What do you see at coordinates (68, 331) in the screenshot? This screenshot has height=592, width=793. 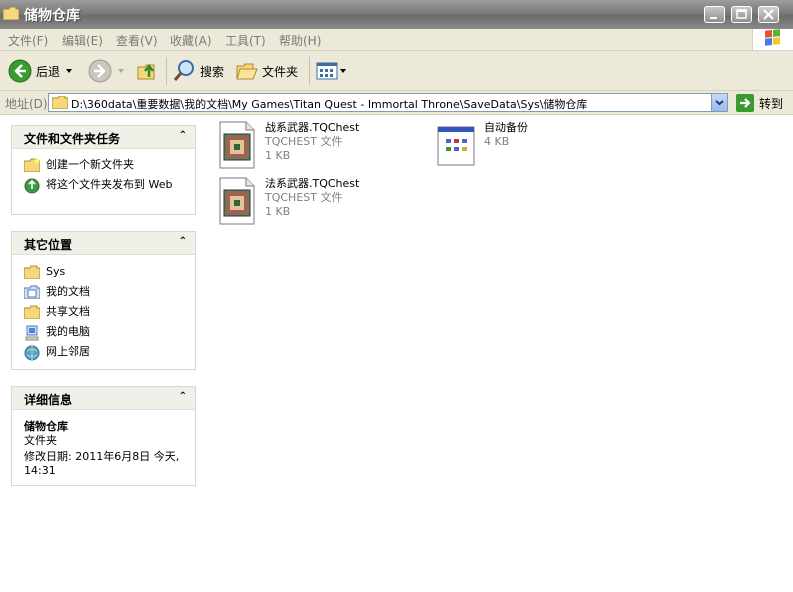 I see `place-label: 我的电脑` at bounding box center [68, 331].